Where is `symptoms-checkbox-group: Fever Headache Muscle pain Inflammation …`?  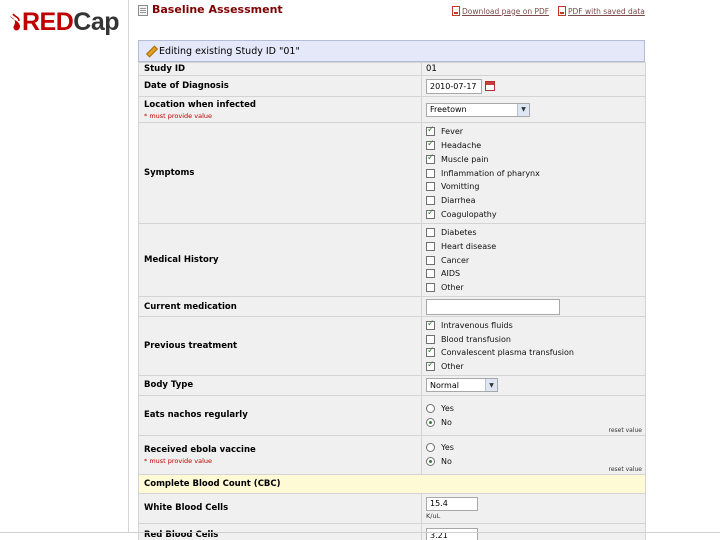
symptoms-checkbox-group: Fever Headache Muscle pain Inflammation … is located at coordinates (533, 173).